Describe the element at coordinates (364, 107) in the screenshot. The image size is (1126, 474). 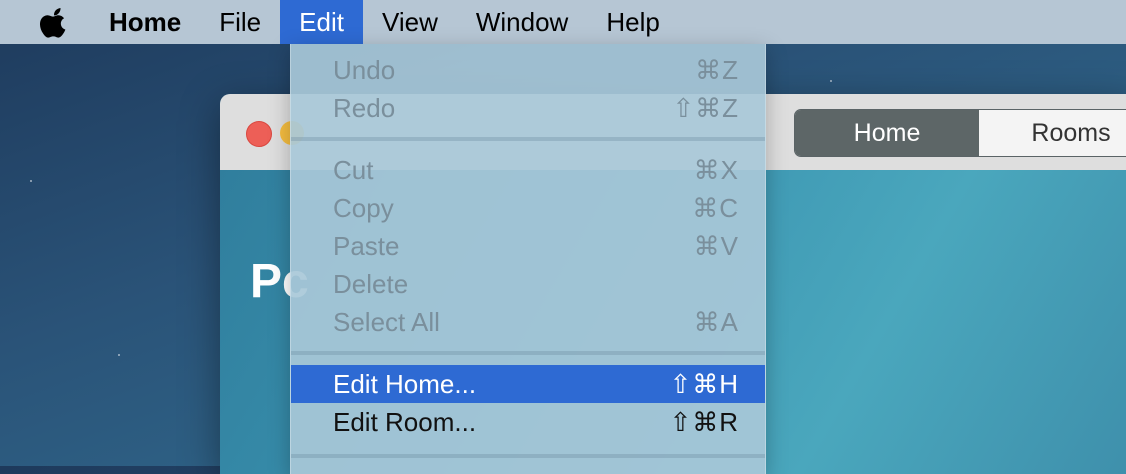
I see `menu-item-label: Redo` at that location.